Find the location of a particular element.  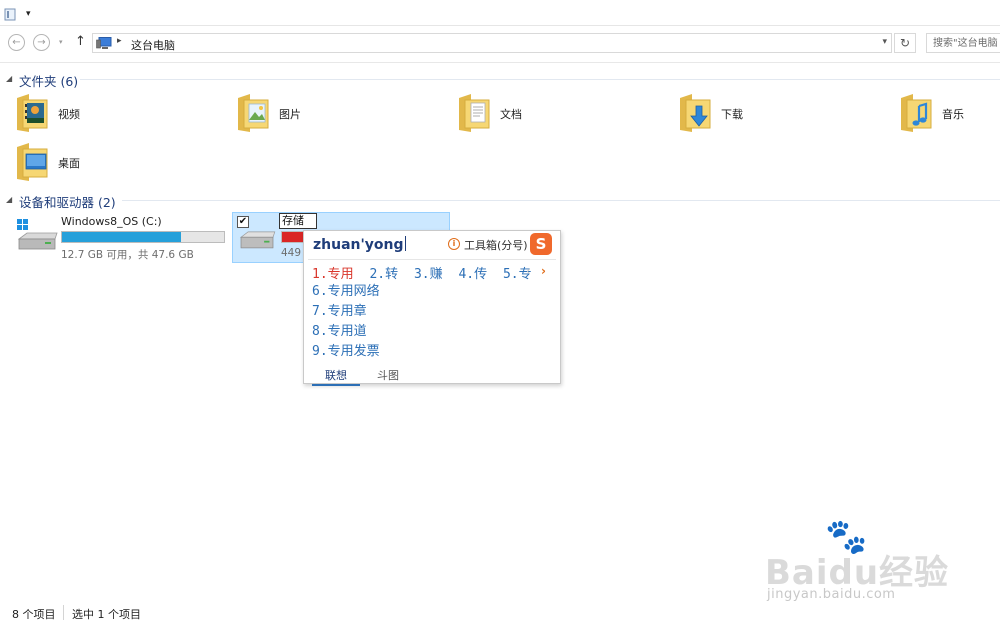

ime-candidate-list: 6.专用网络 7.专用章 8.专用道 9.专用发票 is located at coordinates (346, 322).